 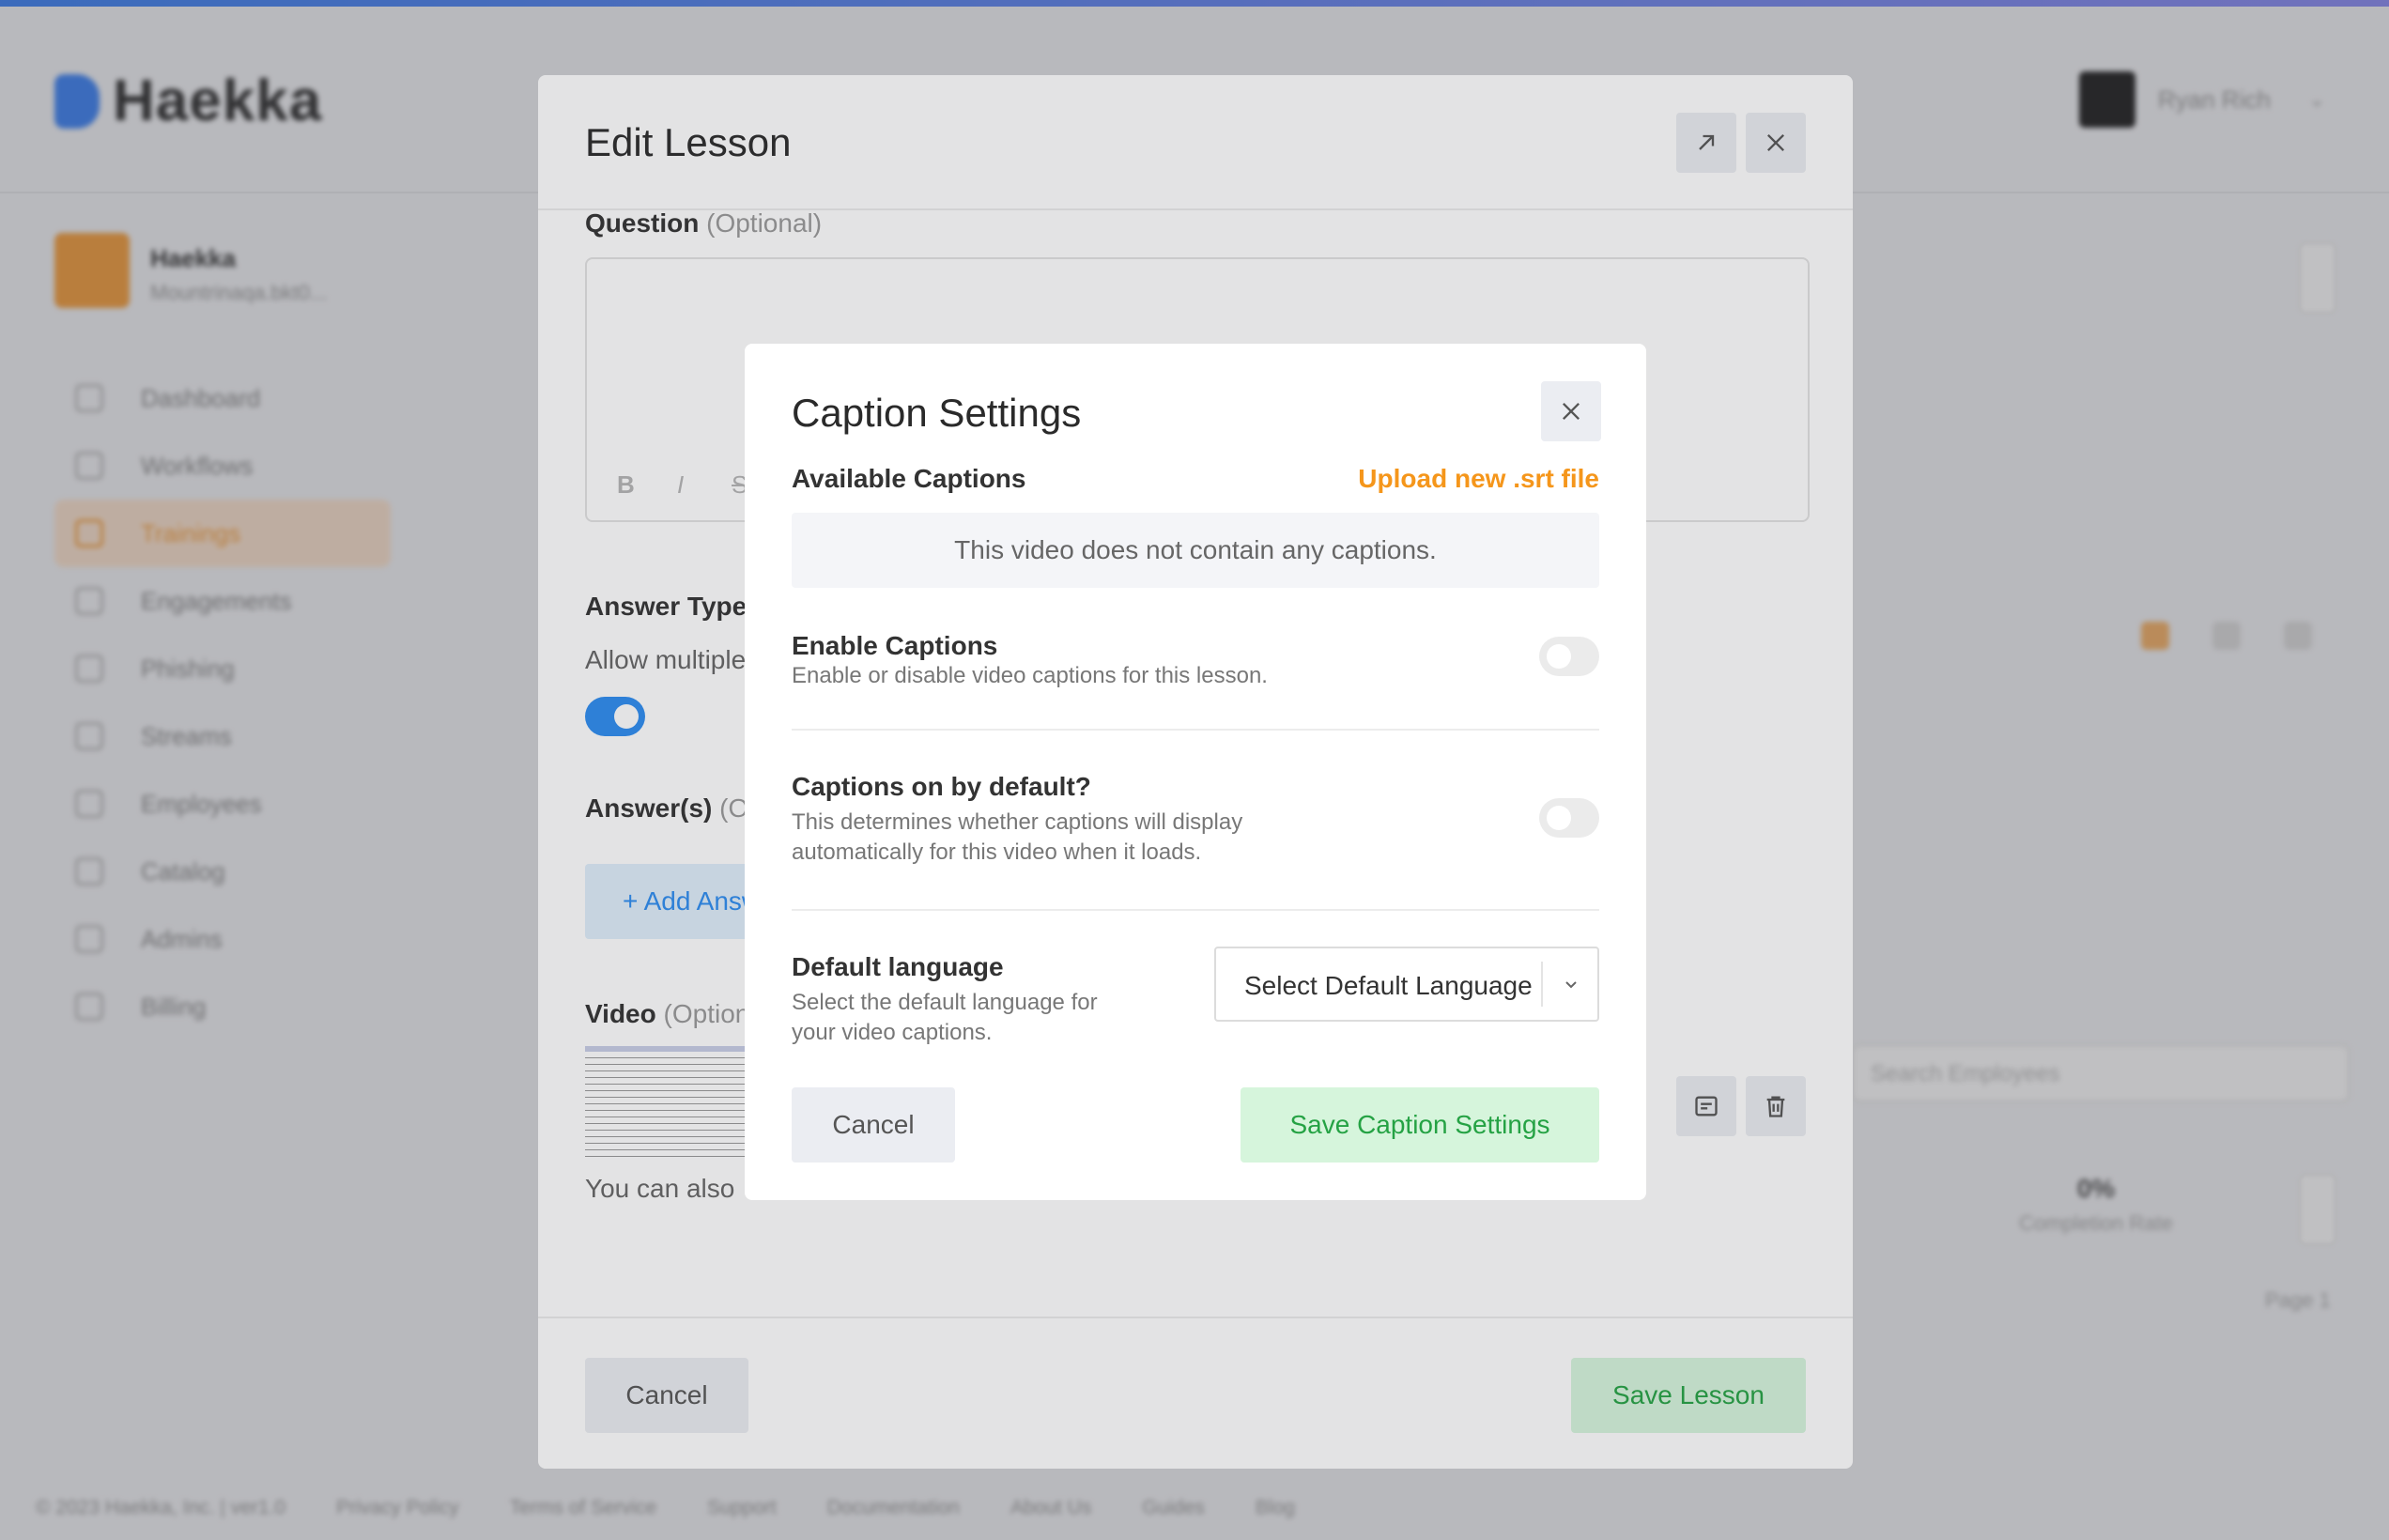 What do you see at coordinates (937, 413) in the screenshot?
I see `modal-title: Caption Settings` at bounding box center [937, 413].